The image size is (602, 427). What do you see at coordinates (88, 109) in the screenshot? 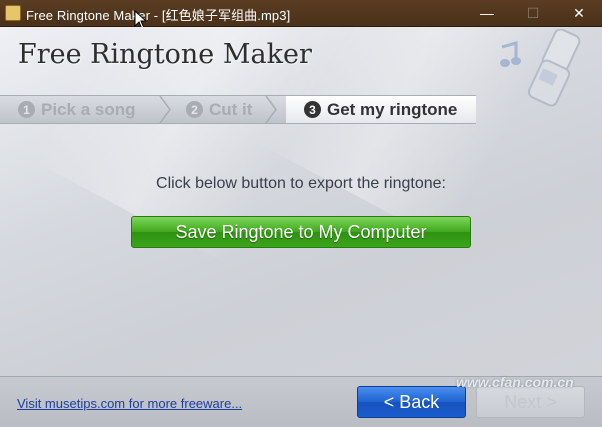
I see `step-label: Pick a song` at bounding box center [88, 109].